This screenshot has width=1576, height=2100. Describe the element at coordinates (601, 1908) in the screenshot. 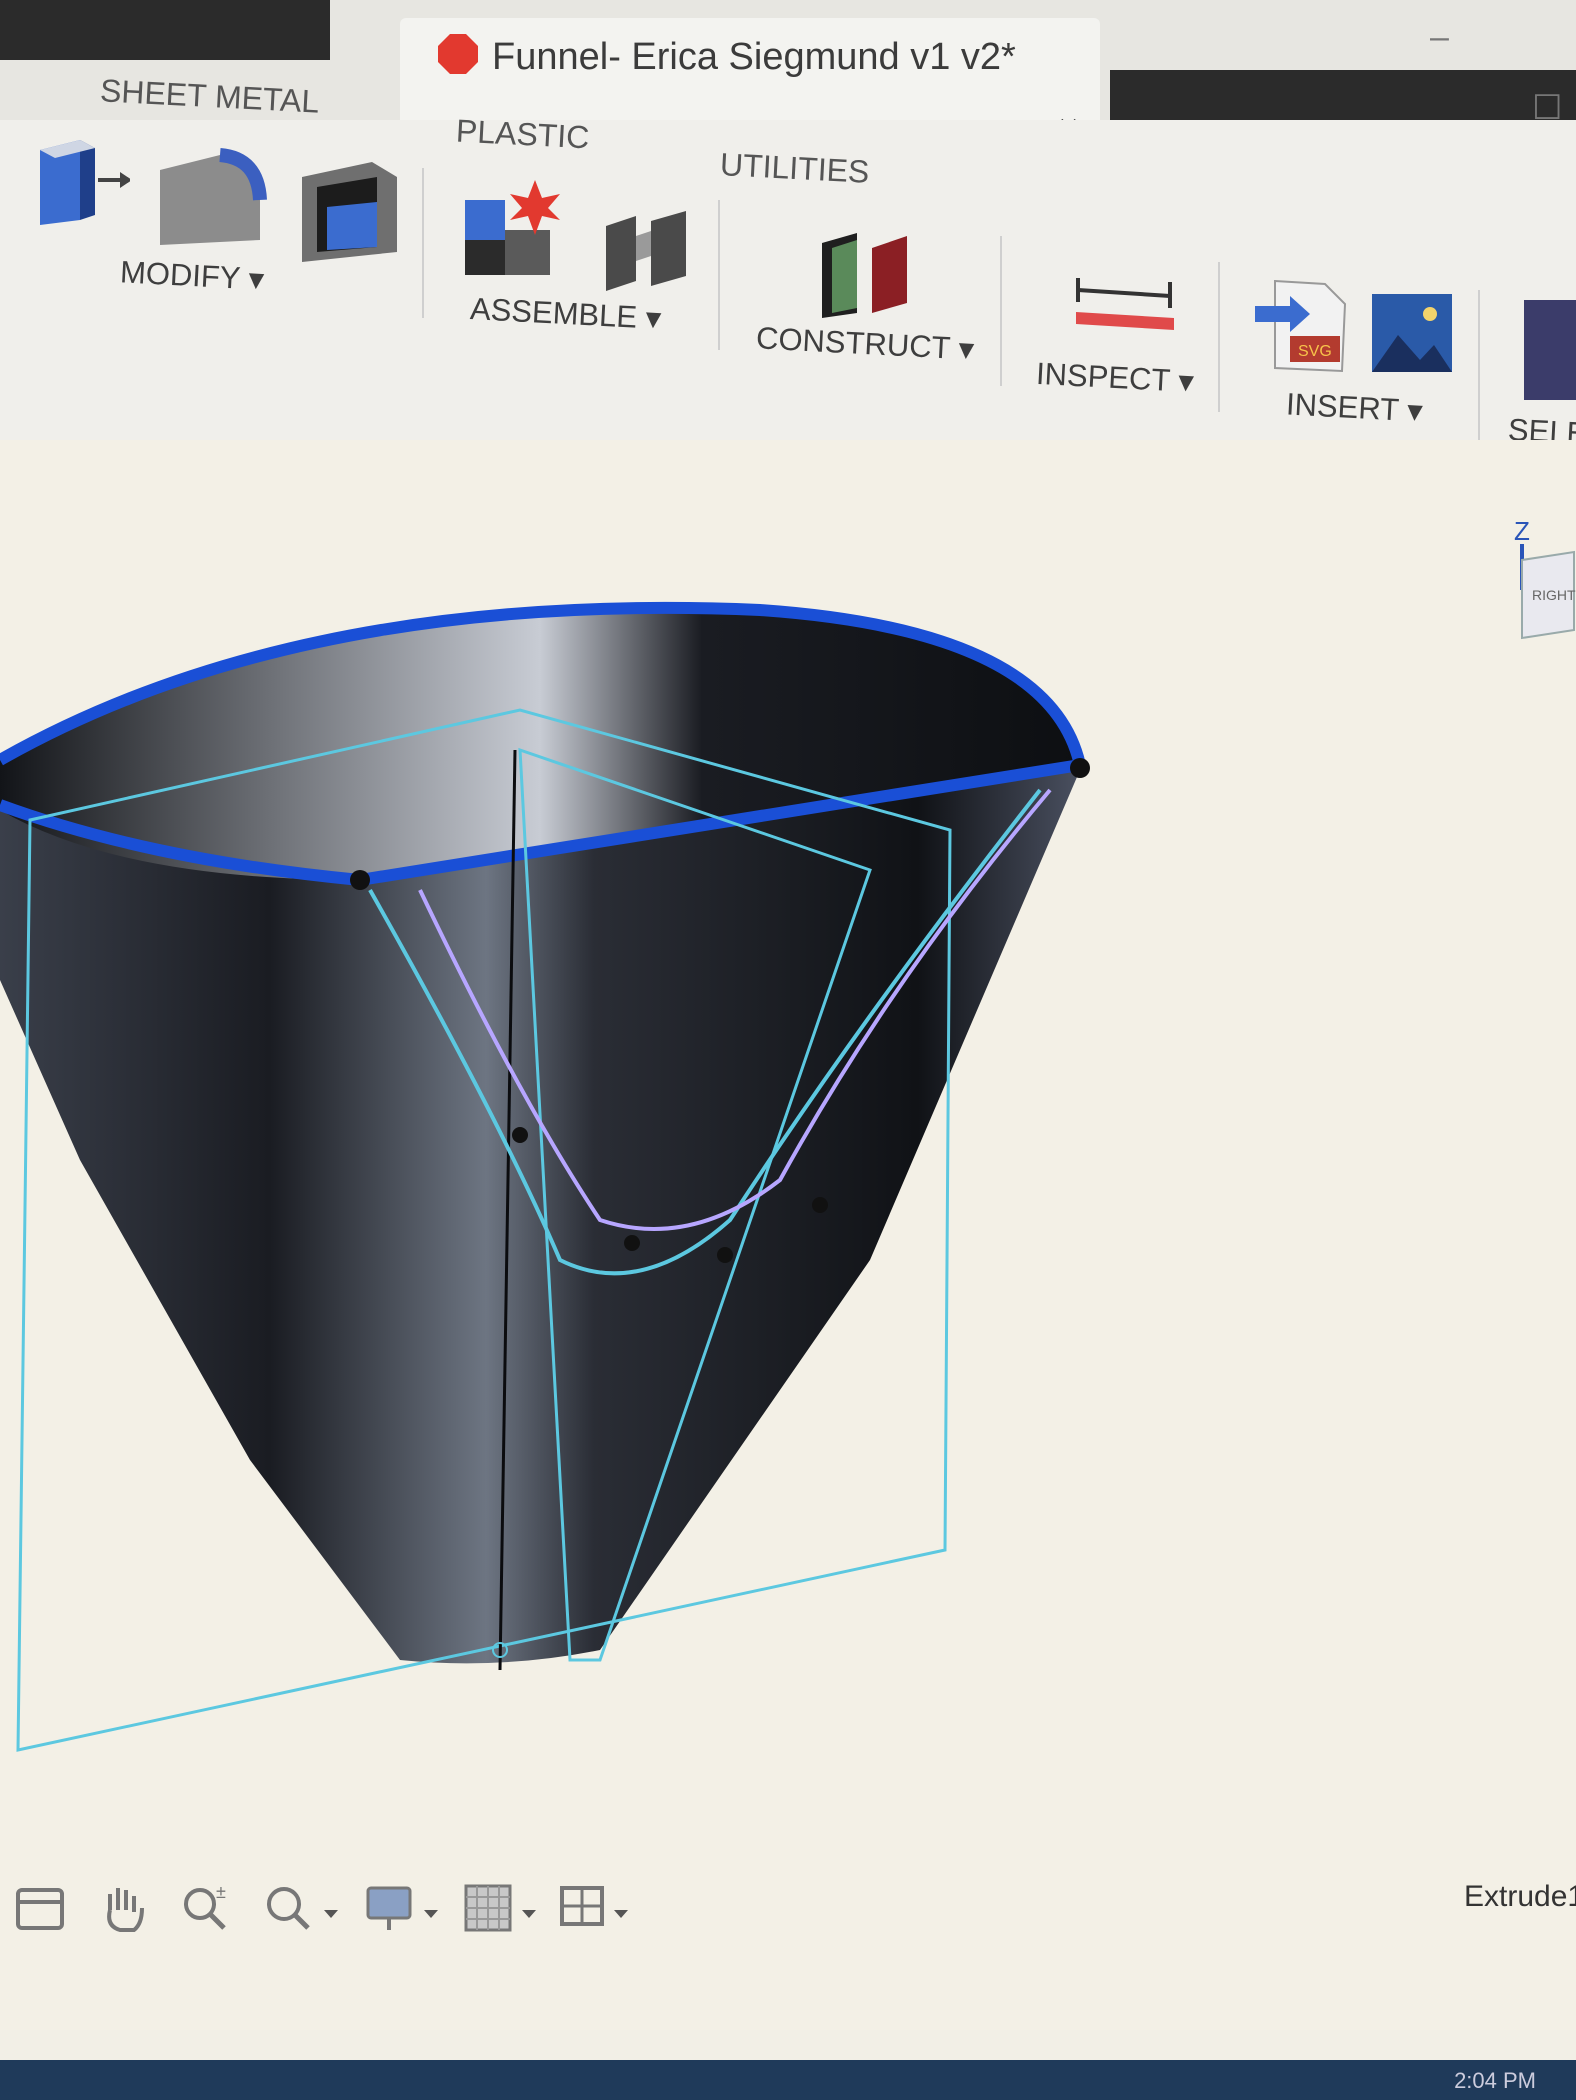

I see `viewports-icon` at that location.